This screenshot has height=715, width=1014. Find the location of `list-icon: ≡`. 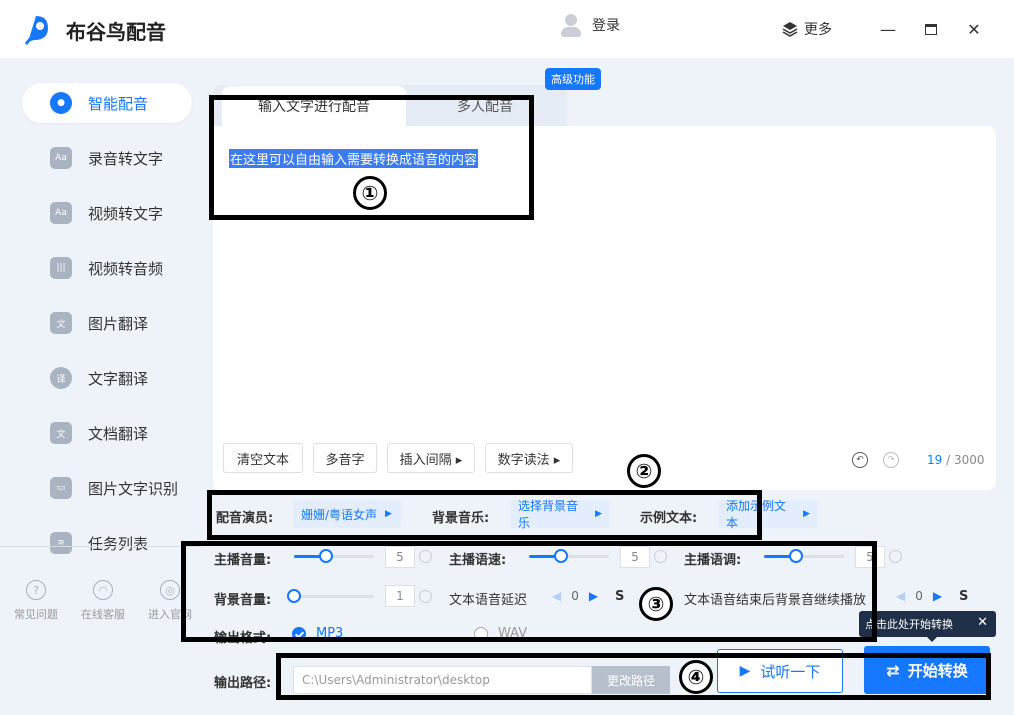

list-icon: ≡ is located at coordinates (61, 543).